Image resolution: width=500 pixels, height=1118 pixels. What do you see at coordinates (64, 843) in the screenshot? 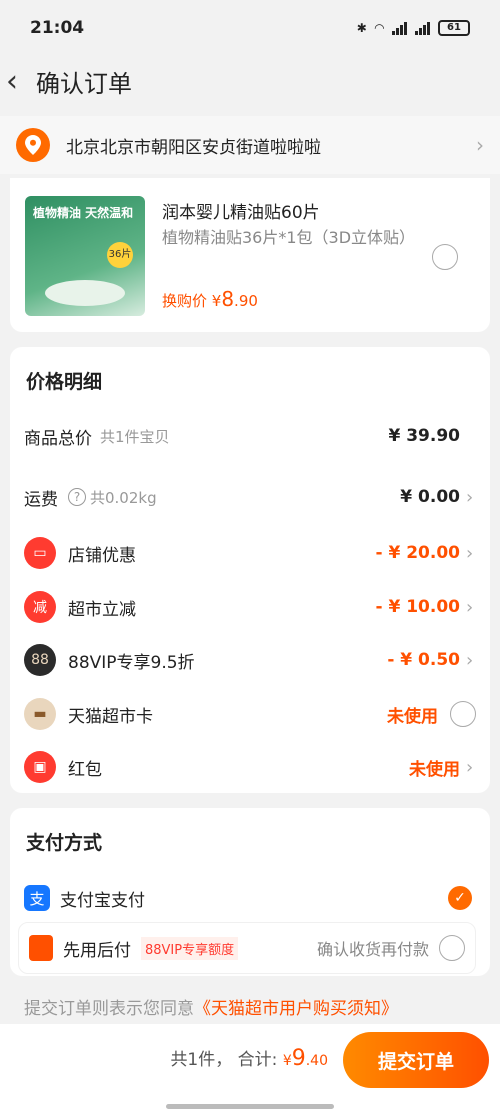
I see `payment-title: 支付方式` at bounding box center [64, 843].